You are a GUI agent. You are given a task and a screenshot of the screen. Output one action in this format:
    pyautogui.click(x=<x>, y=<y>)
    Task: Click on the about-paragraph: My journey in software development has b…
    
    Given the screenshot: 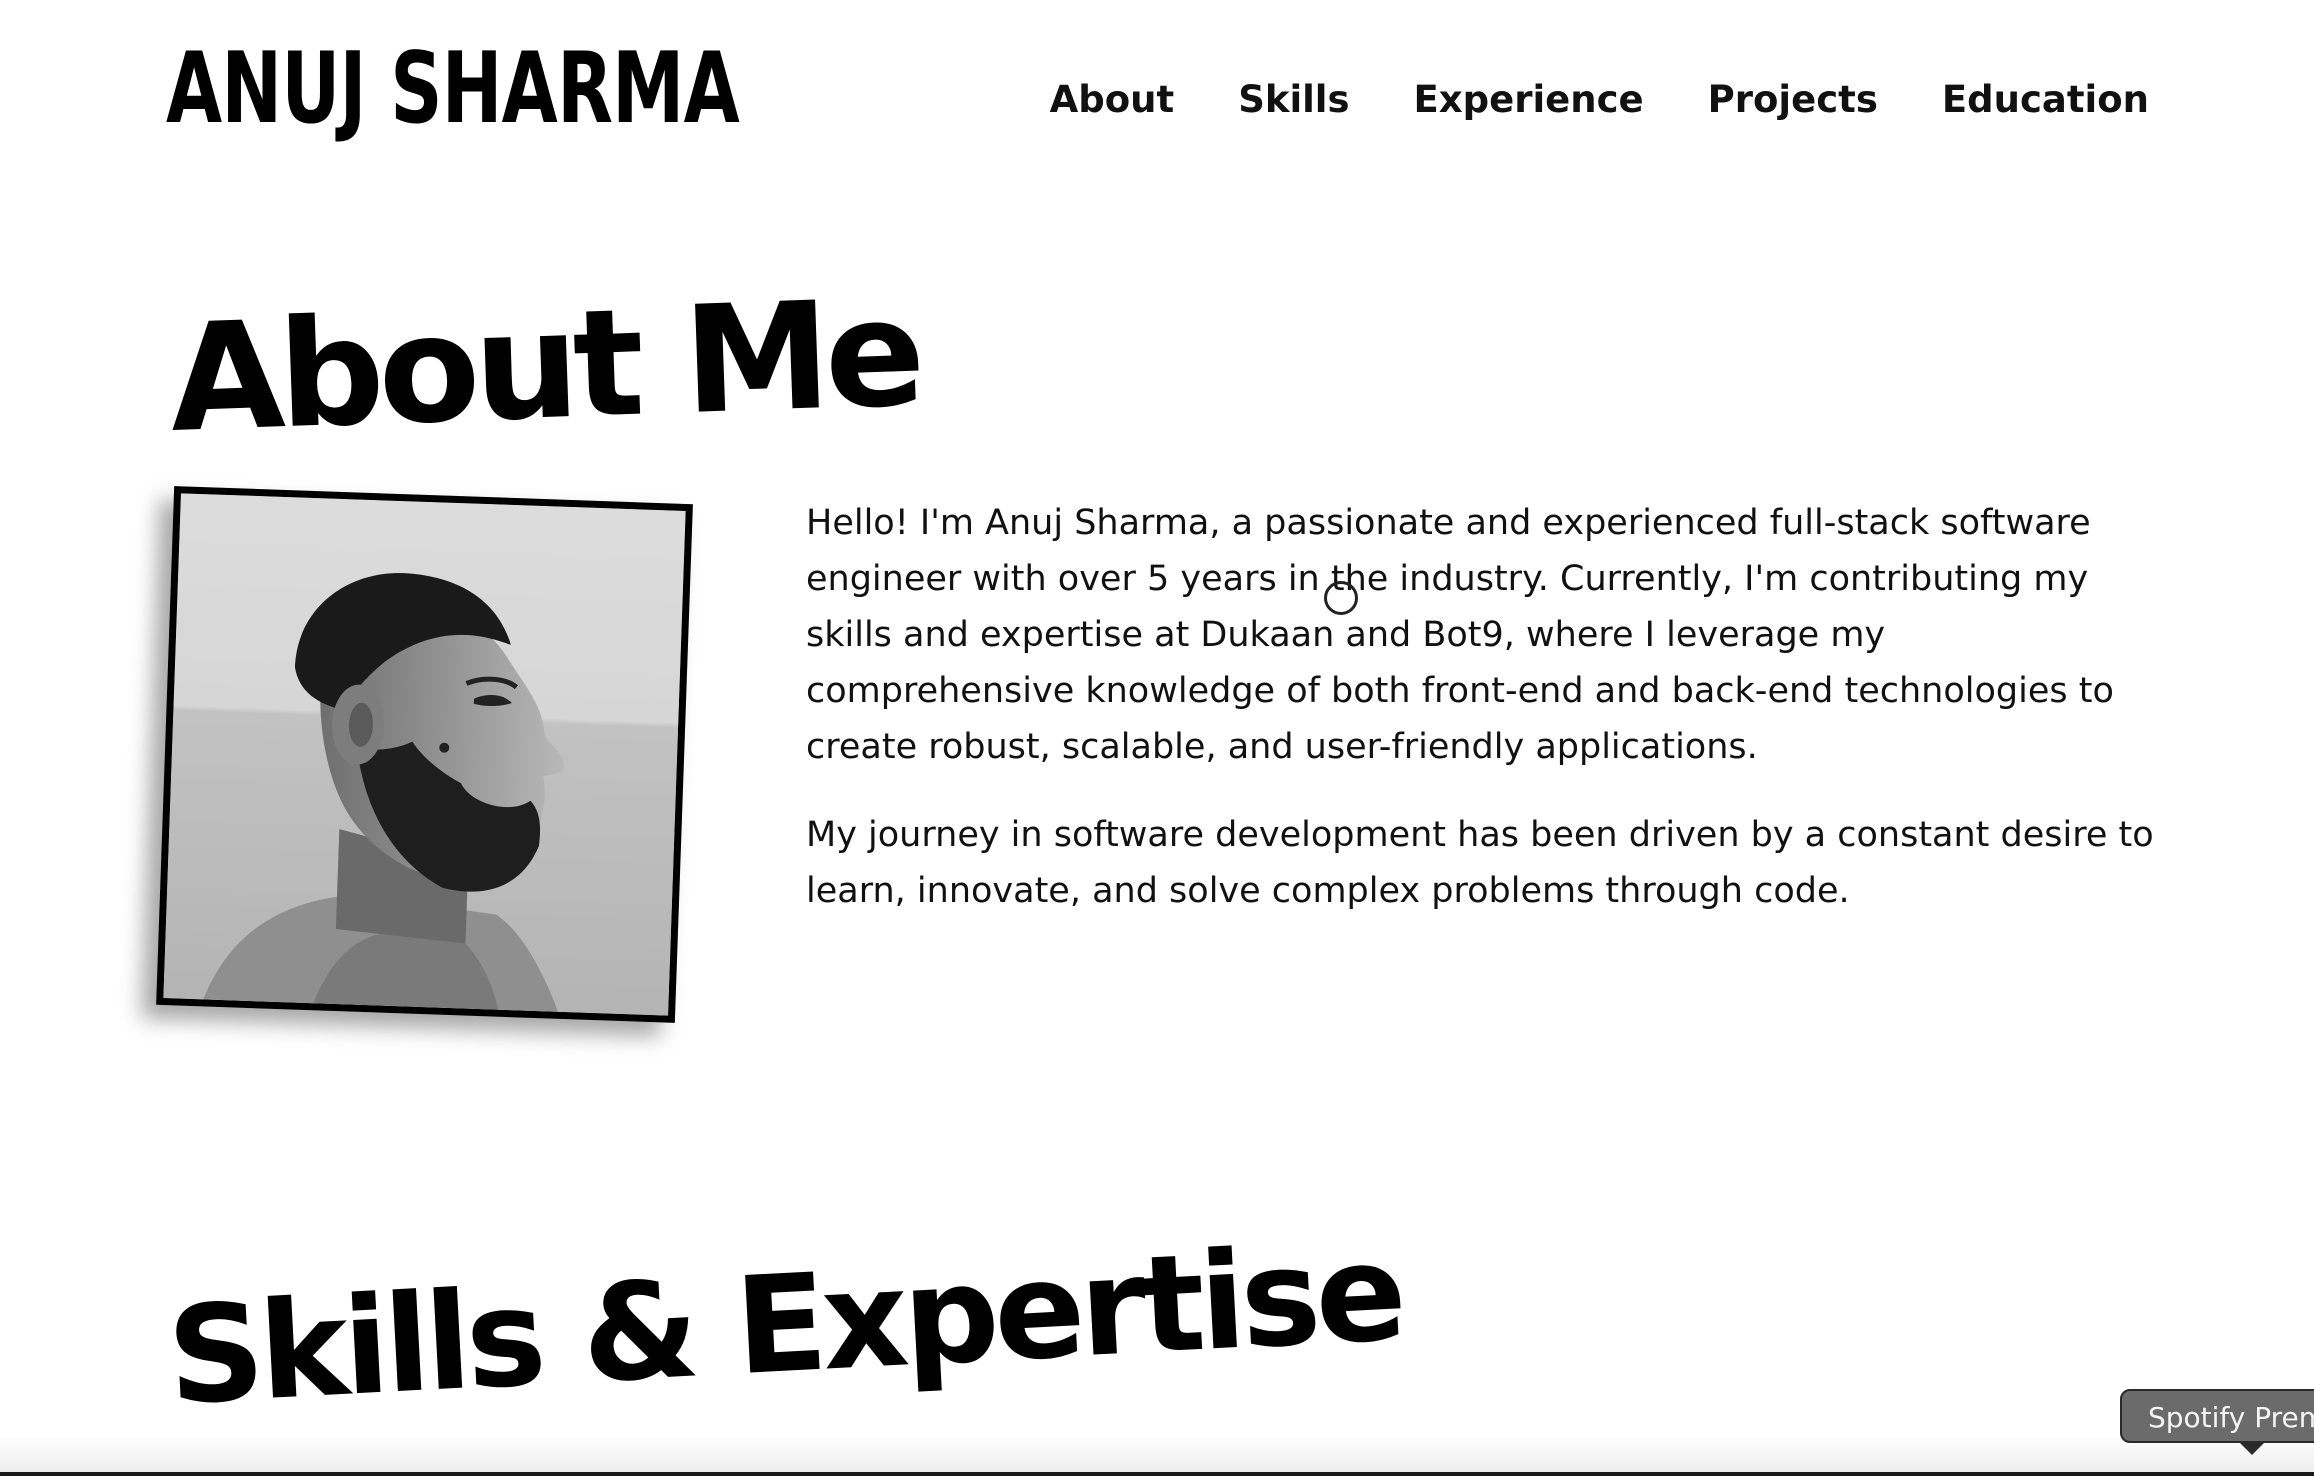 What is the action you would take?
    pyautogui.click(x=1480, y=863)
    